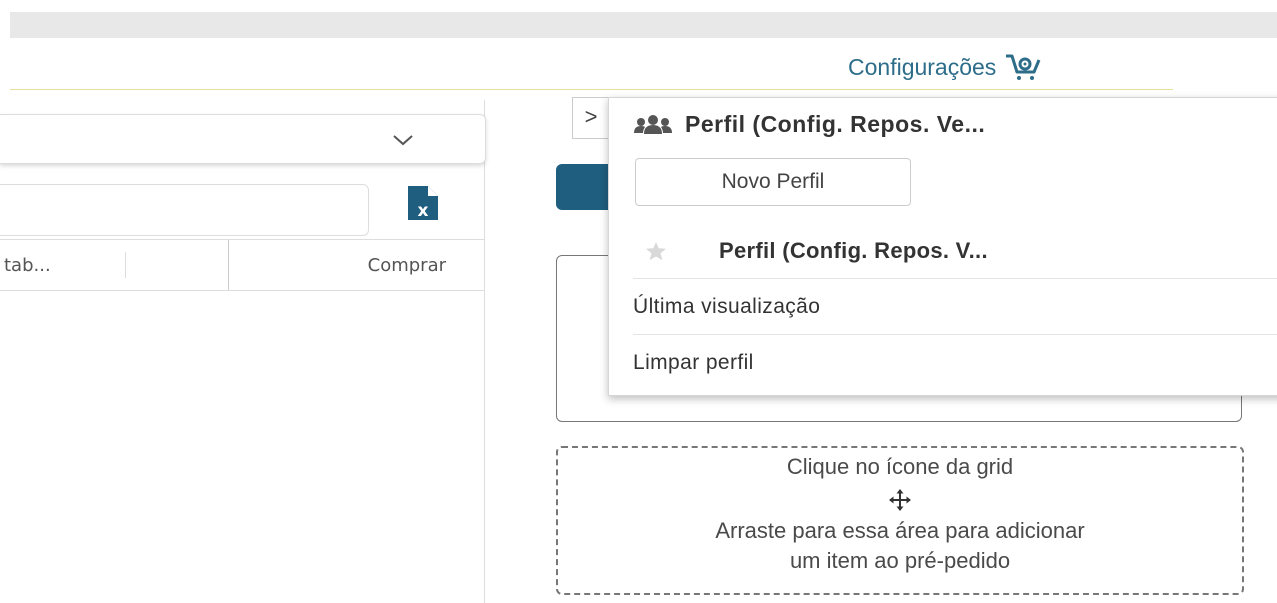 Image resolution: width=1277 pixels, height=603 pixels. Describe the element at coordinates (1023, 67) in the screenshot. I see `basket-settings-icon` at that location.